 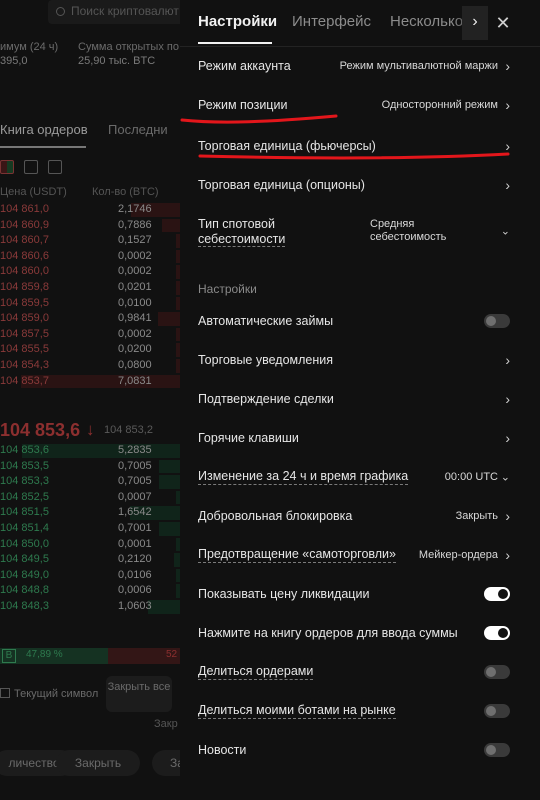 I want to click on last-price: 104 853,6 ↓ 104 853,2, so click(x=90, y=431).